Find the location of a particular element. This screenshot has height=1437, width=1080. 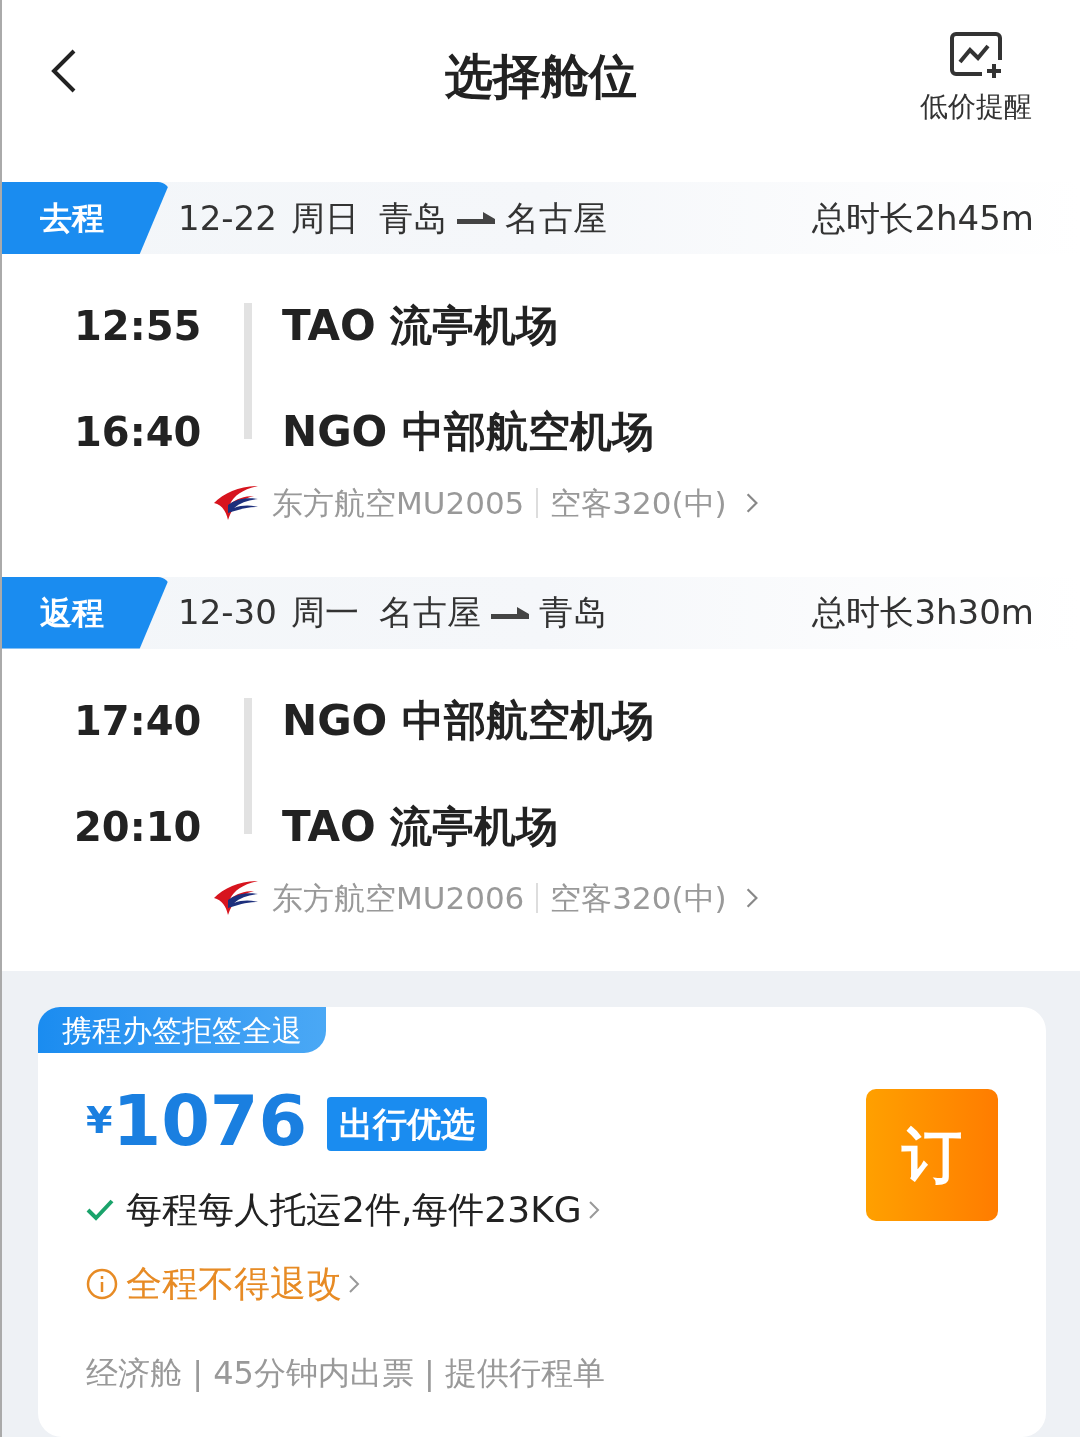

weekday: 周一 is located at coordinates (324, 612).